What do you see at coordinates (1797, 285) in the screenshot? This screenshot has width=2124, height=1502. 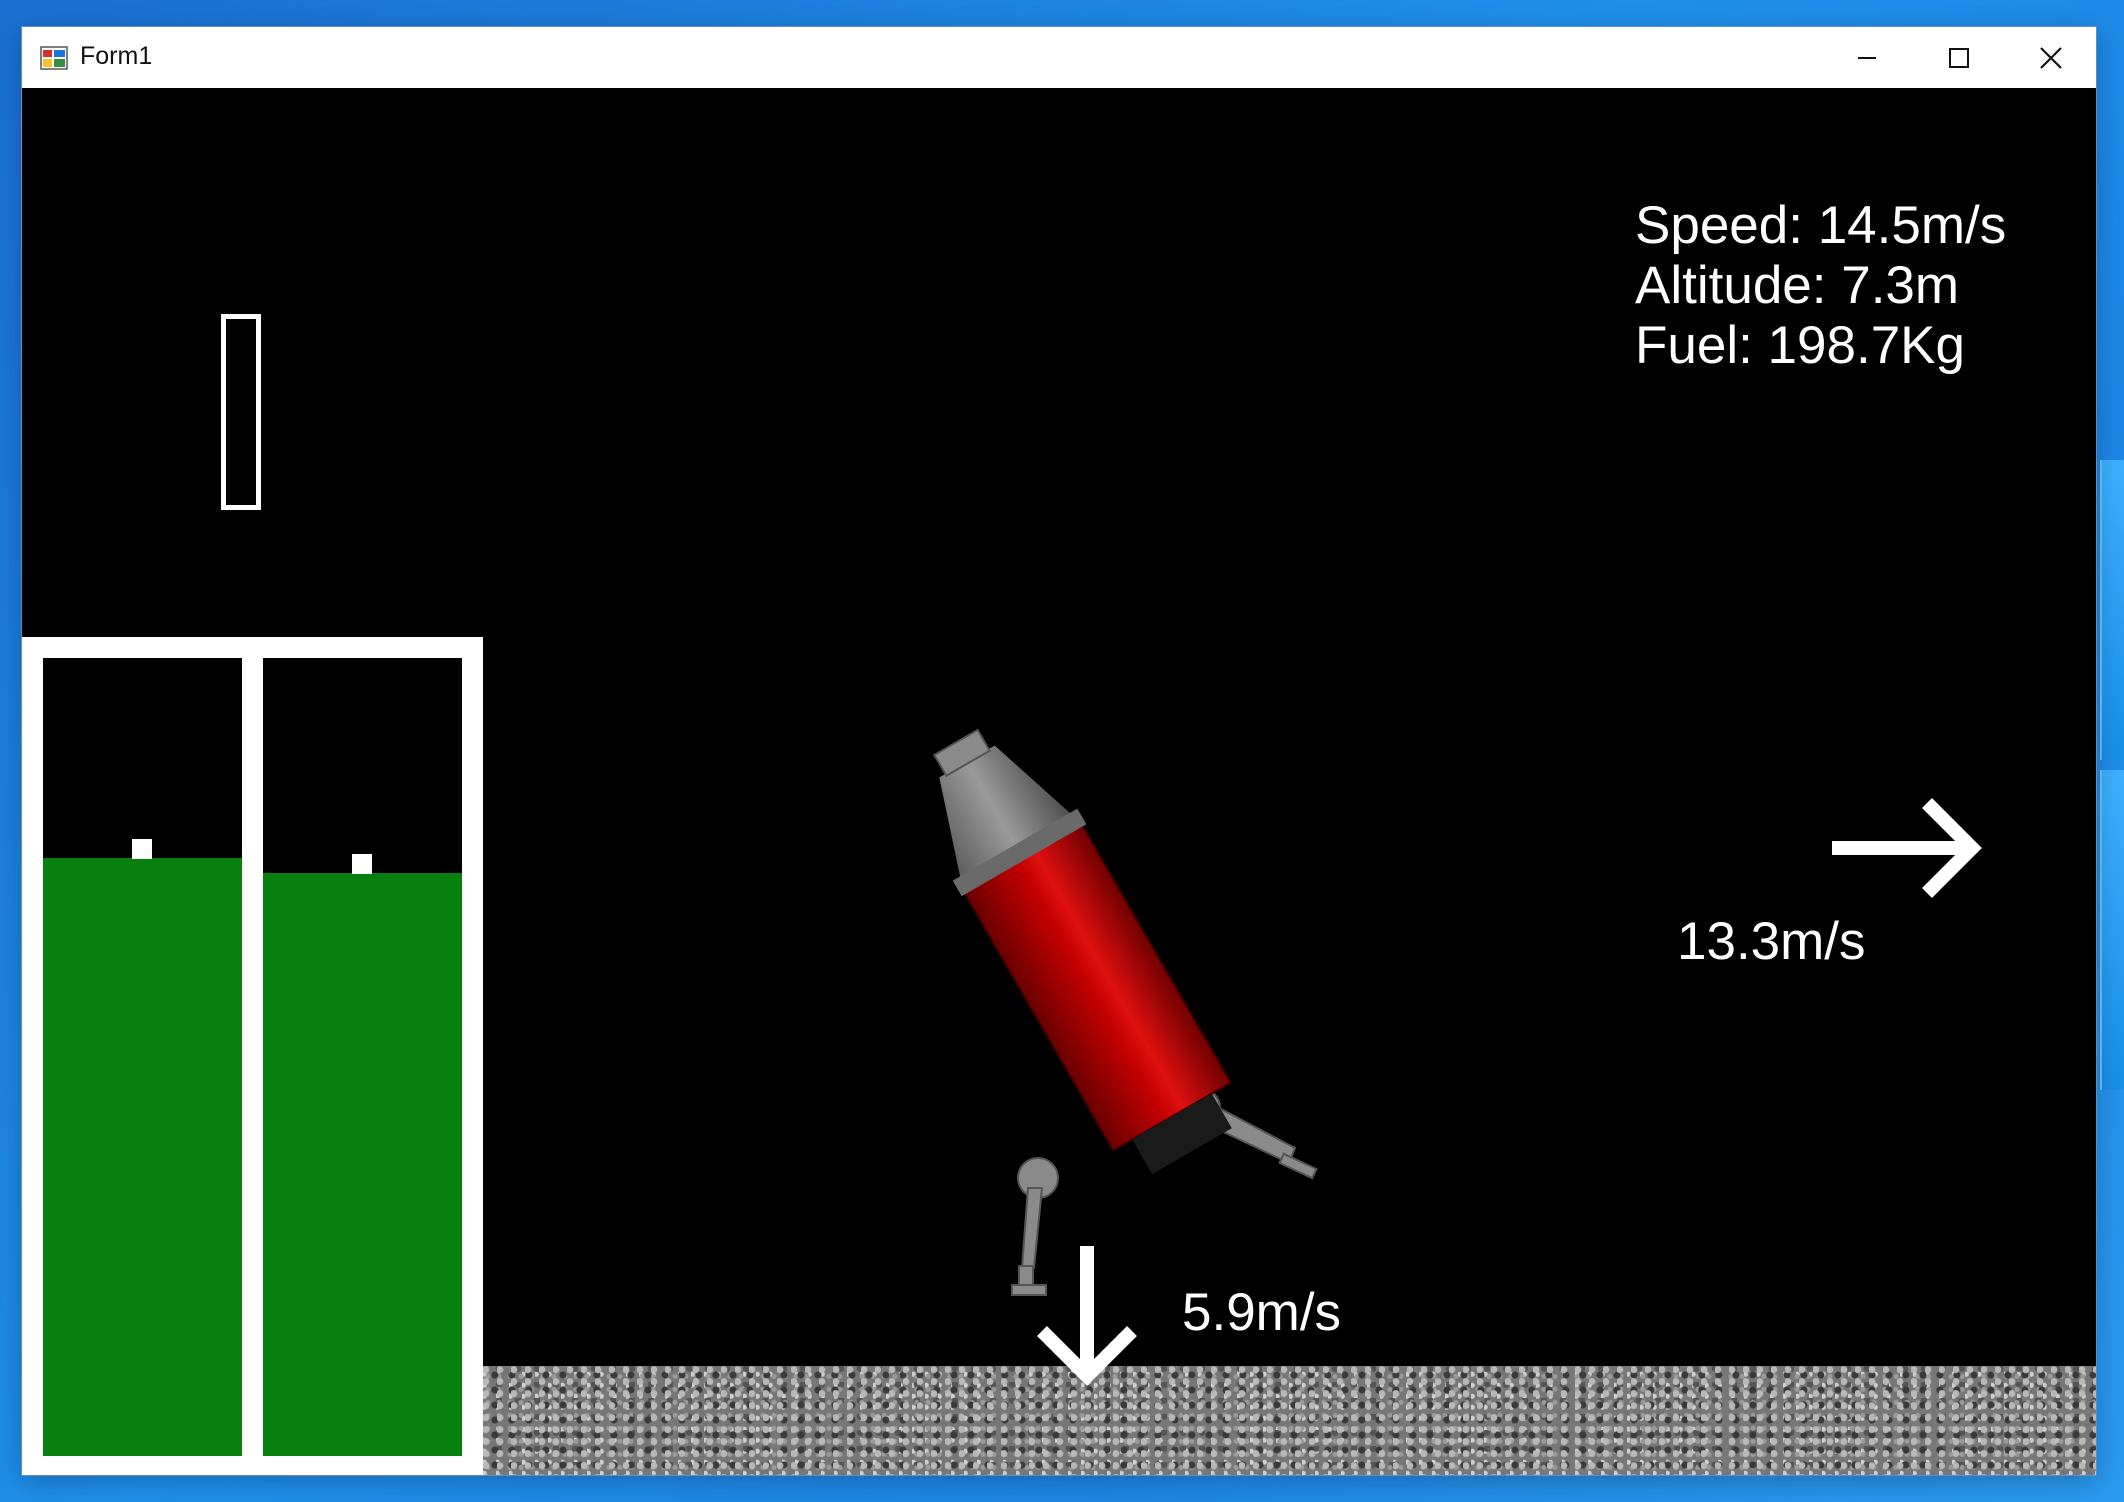 I see `altitude-readout: Altitude: 7.3m` at bounding box center [1797, 285].